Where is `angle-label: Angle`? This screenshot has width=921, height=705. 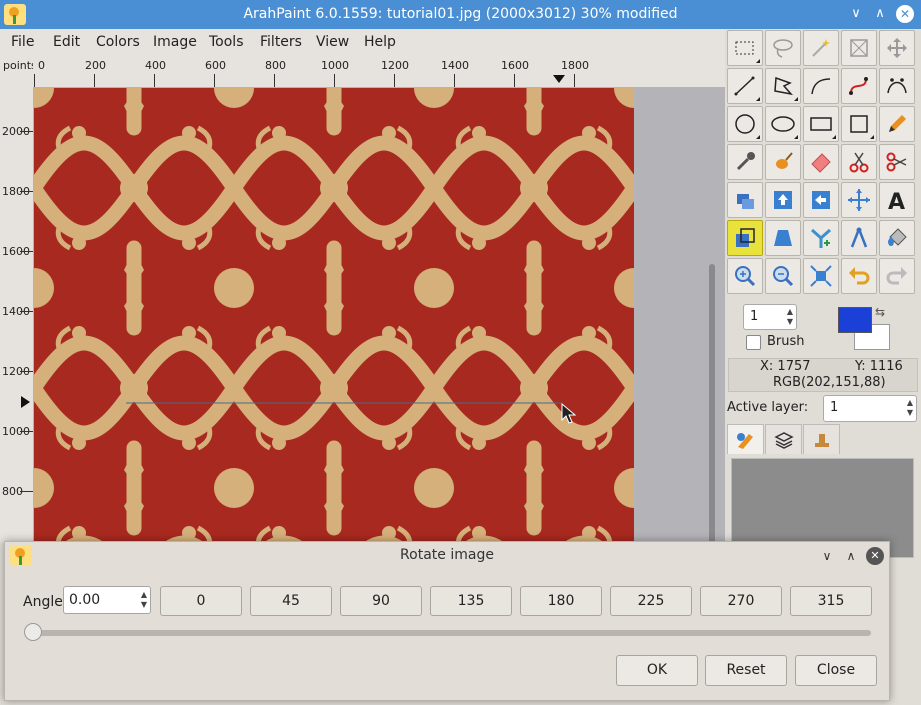 angle-label: Angle is located at coordinates (43, 602).